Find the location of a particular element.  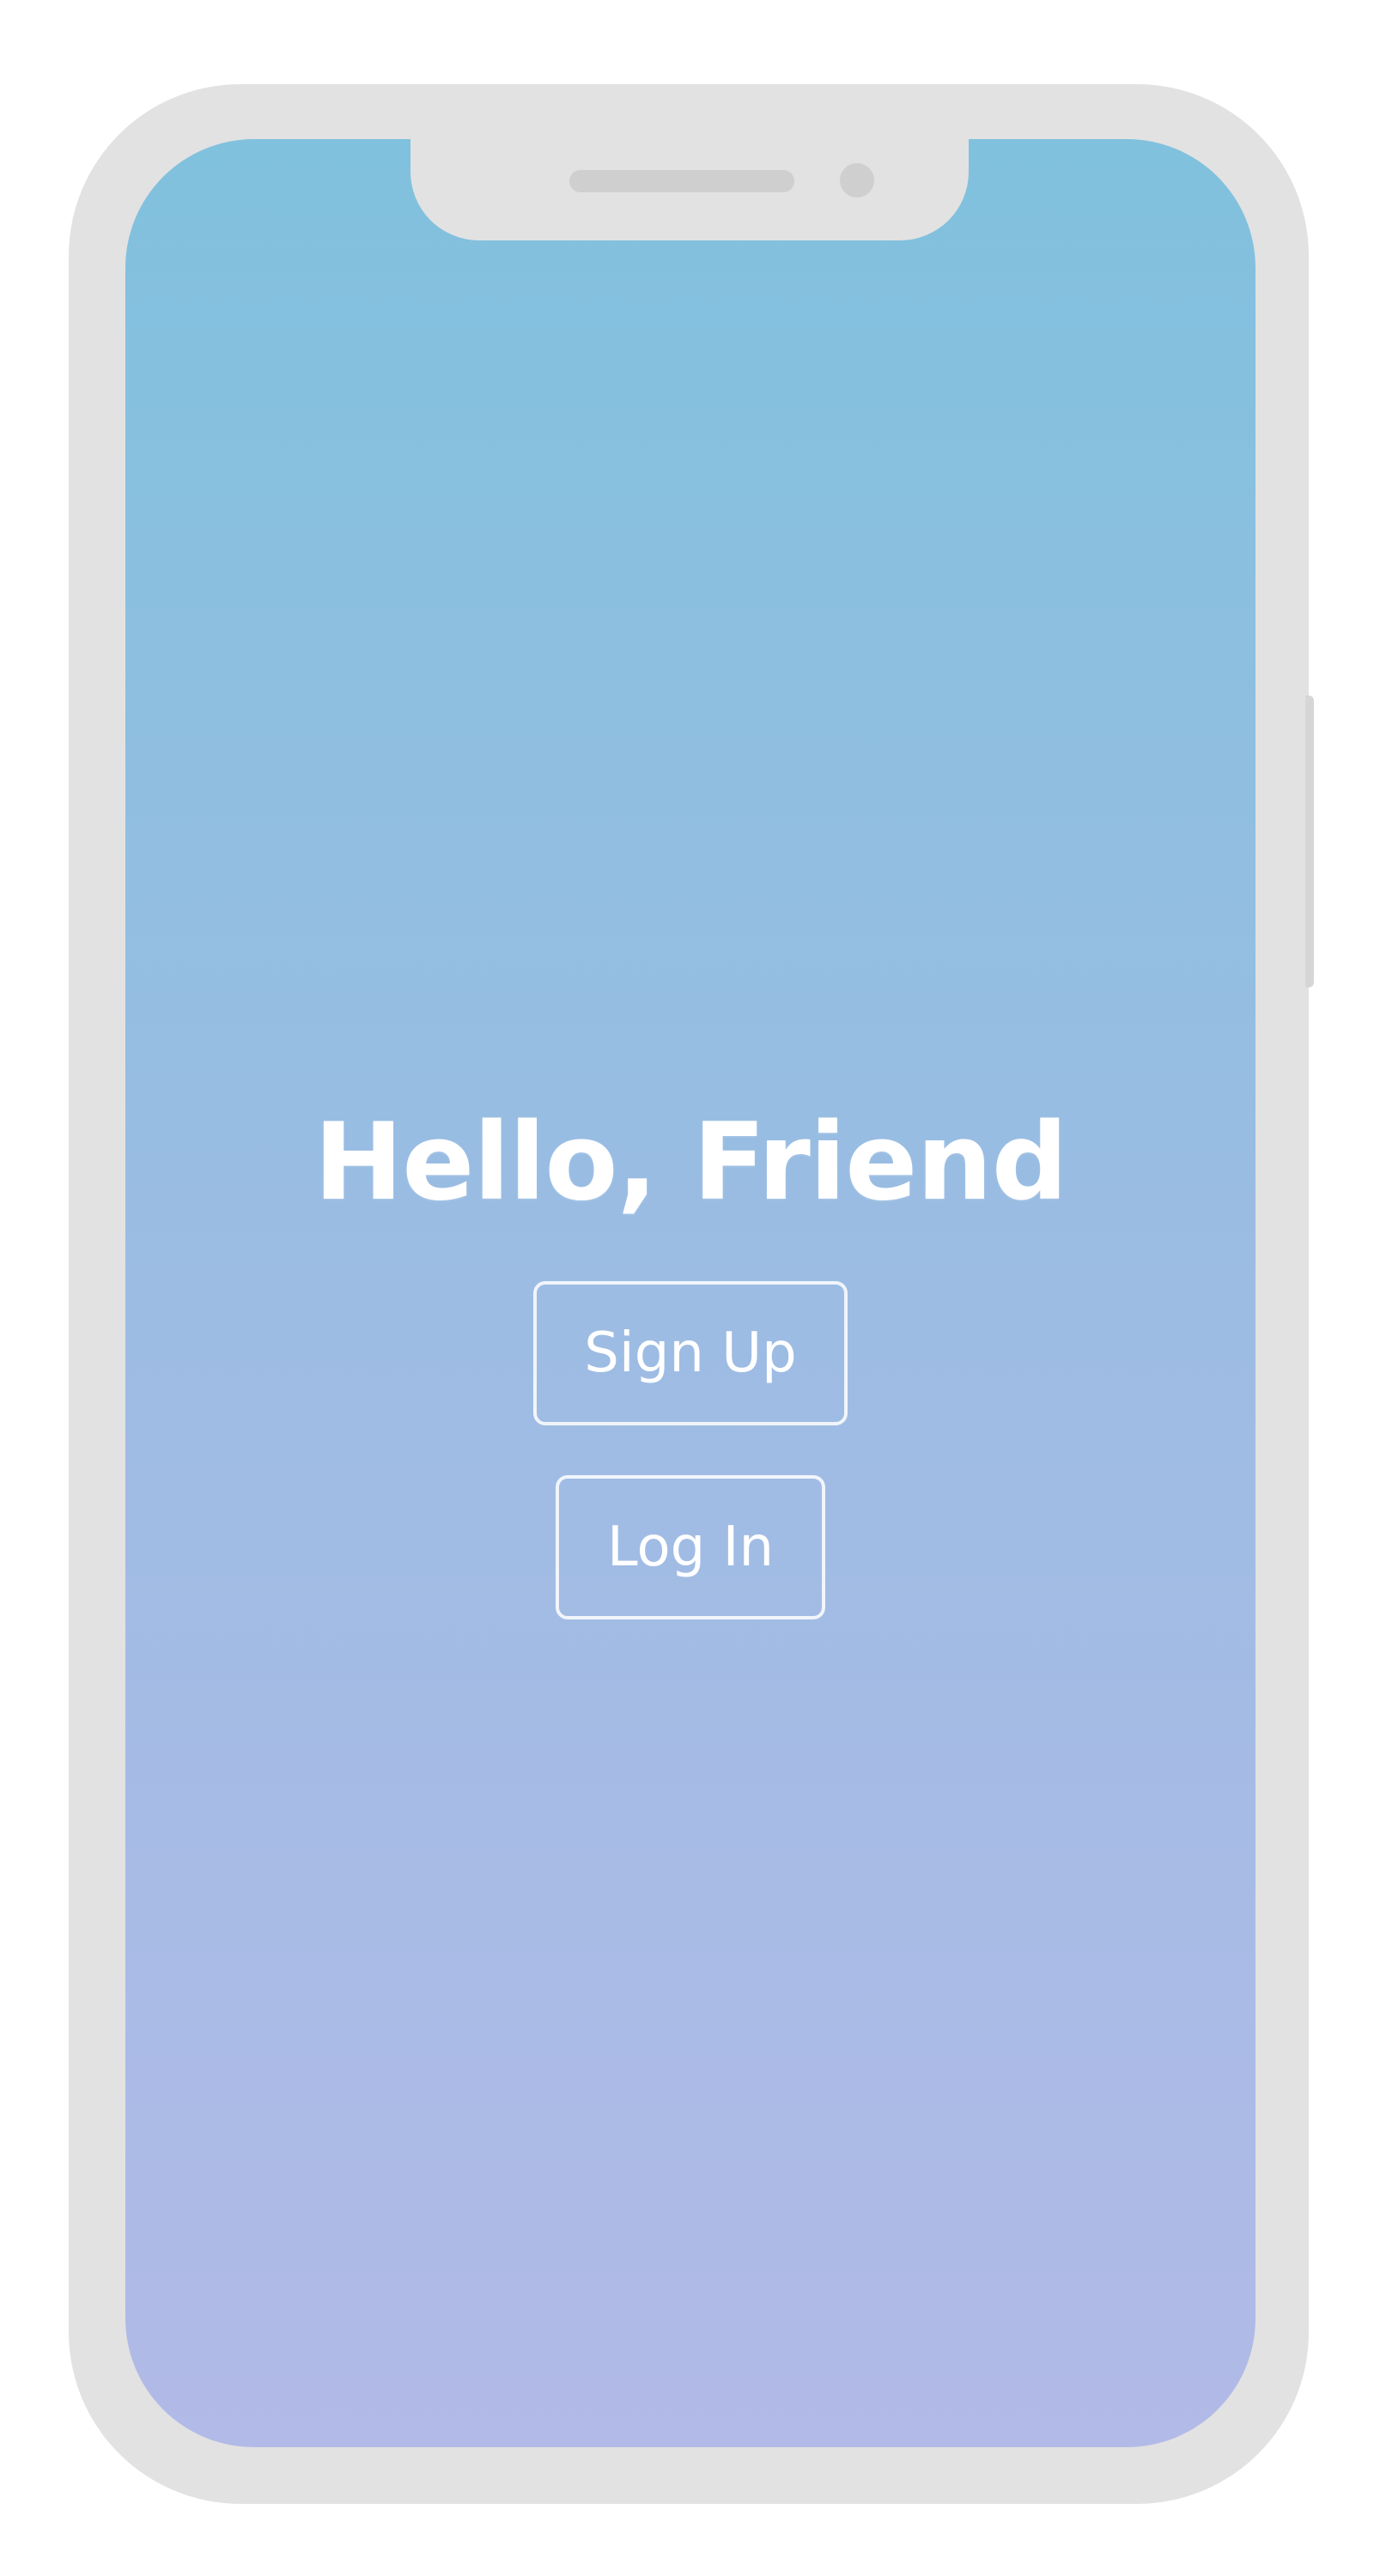

speaker-grille is located at coordinates (681, 181).